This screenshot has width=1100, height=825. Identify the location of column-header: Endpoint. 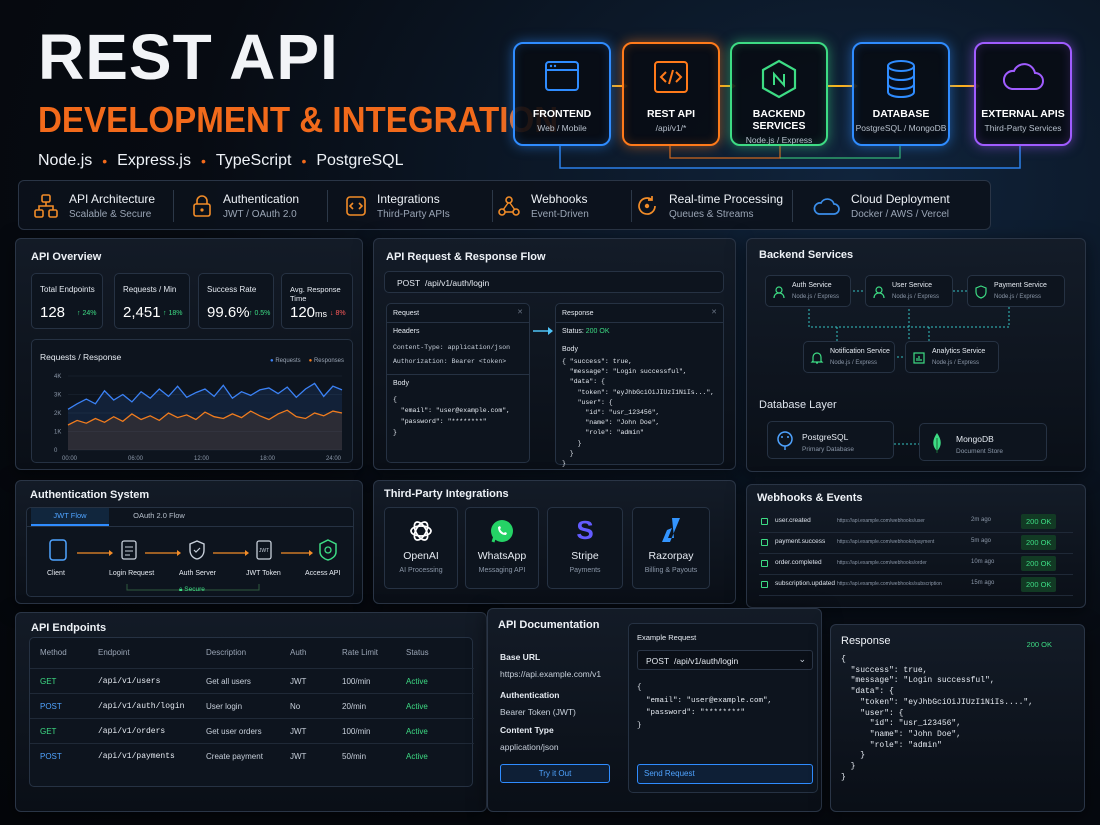
(114, 652).